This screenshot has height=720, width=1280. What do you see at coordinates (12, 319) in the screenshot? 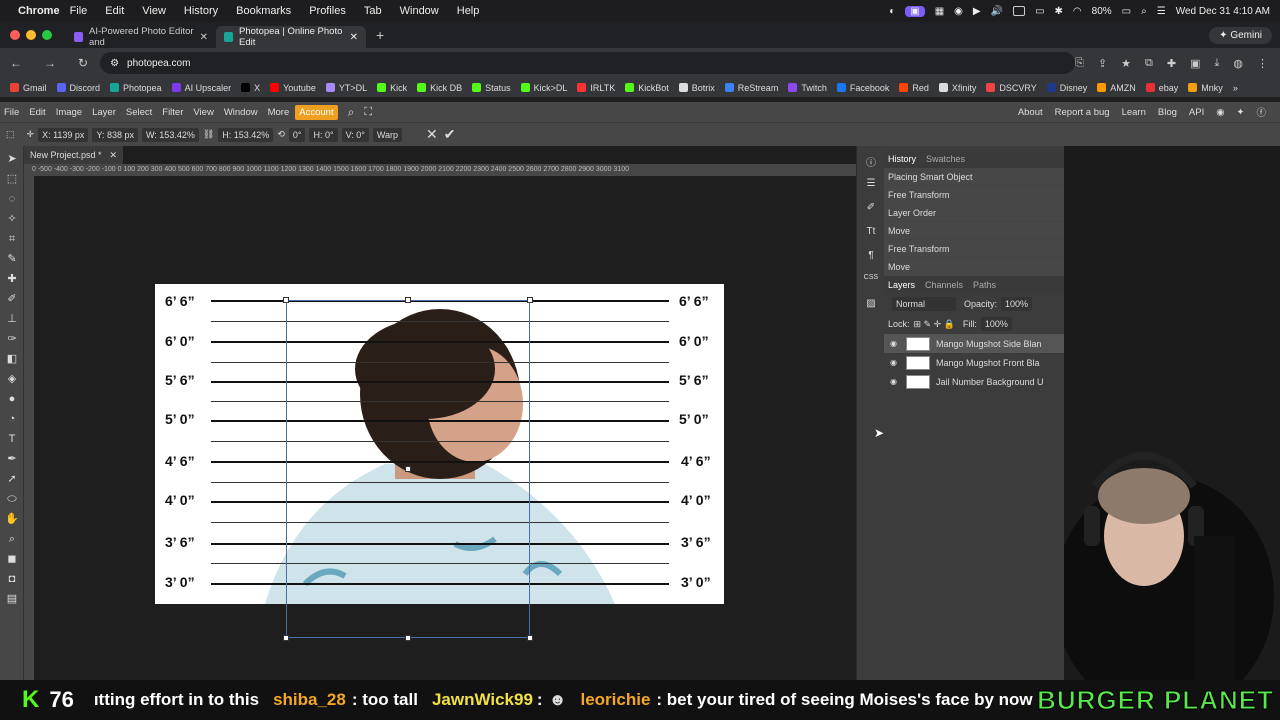
I see `stamp-tool-icon: ⊥` at bounding box center [12, 319].